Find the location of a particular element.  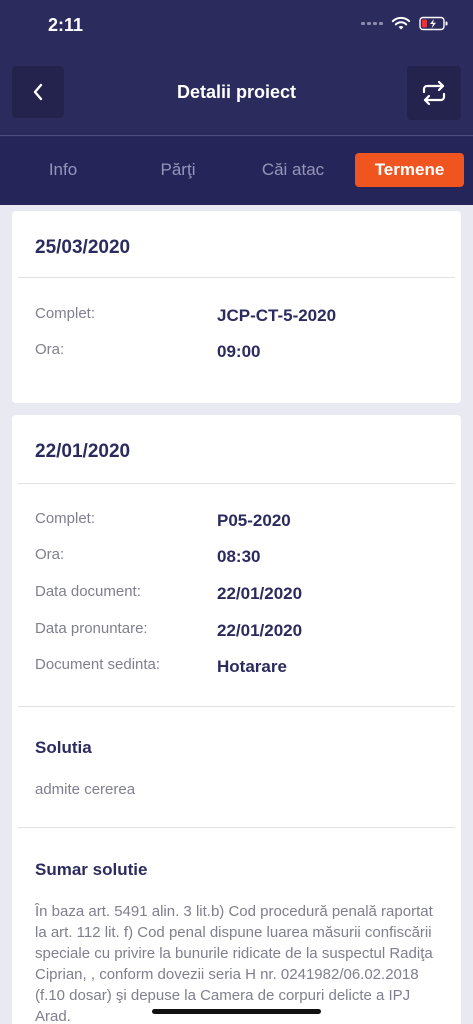

tab-parti: Părţi is located at coordinates (178, 170).